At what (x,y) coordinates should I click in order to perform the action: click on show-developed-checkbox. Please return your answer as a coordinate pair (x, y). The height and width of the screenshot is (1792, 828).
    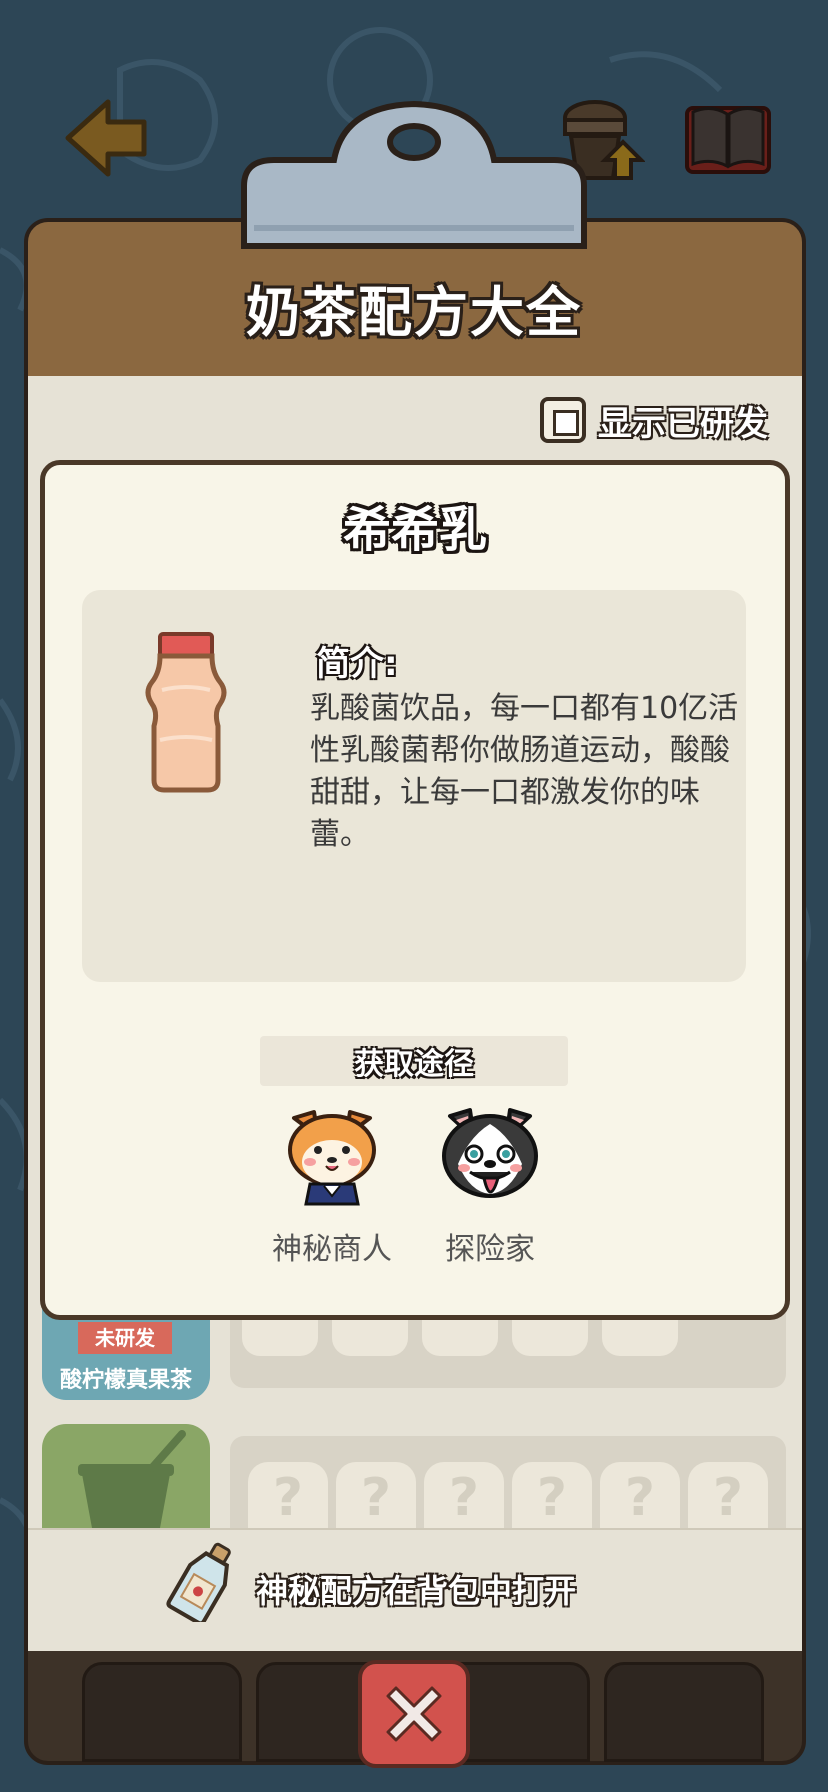
    Looking at the image, I should click on (563, 420).